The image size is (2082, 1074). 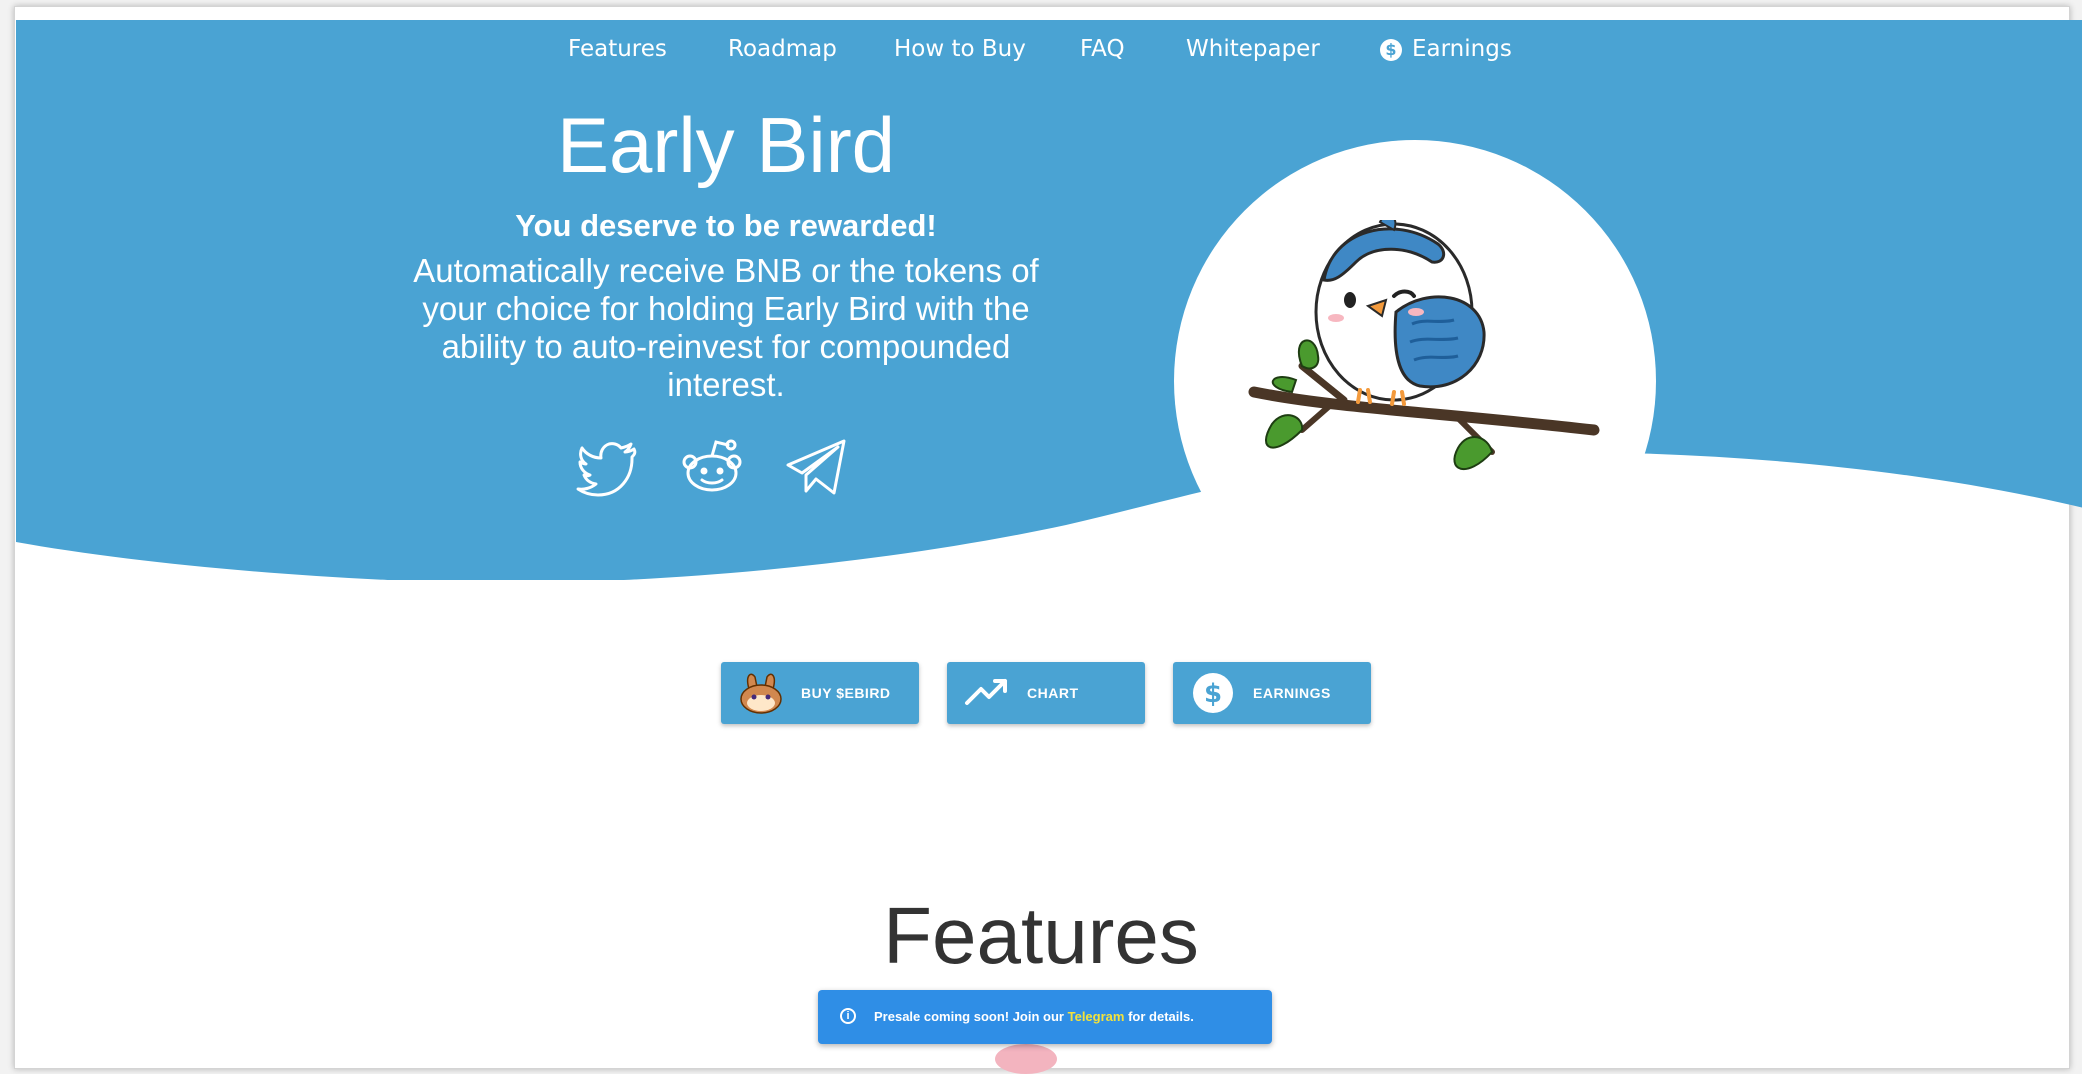 What do you see at coordinates (1462, 49) in the screenshot?
I see `nav-link-earnings-label: Earnings` at bounding box center [1462, 49].